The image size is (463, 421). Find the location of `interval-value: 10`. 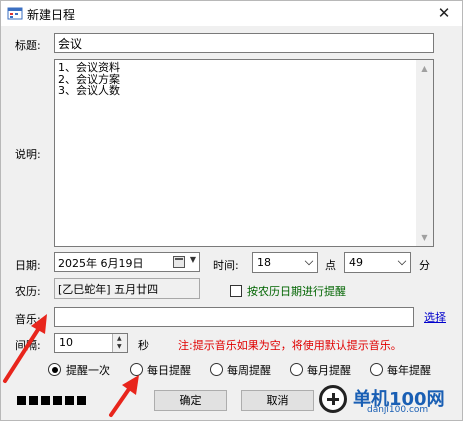

interval-value: 10 is located at coordinates (66, 342).